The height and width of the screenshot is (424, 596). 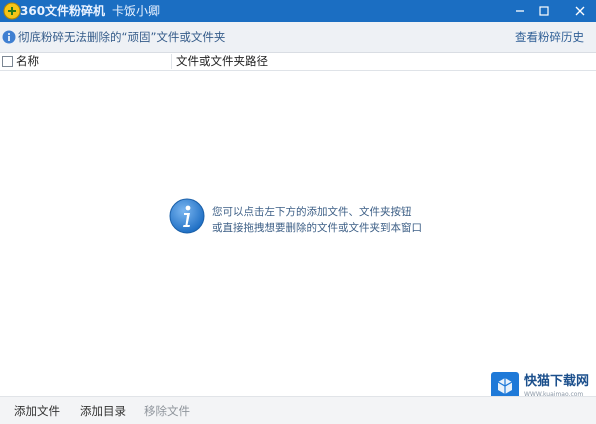 I want to click on add-directory-button: 添加目录, so click(x=103, y=411).